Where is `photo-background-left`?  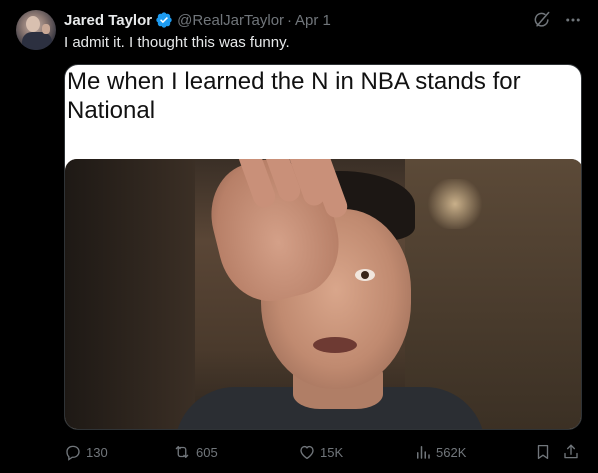 photo-background-left is located at coordinates (130, 294).